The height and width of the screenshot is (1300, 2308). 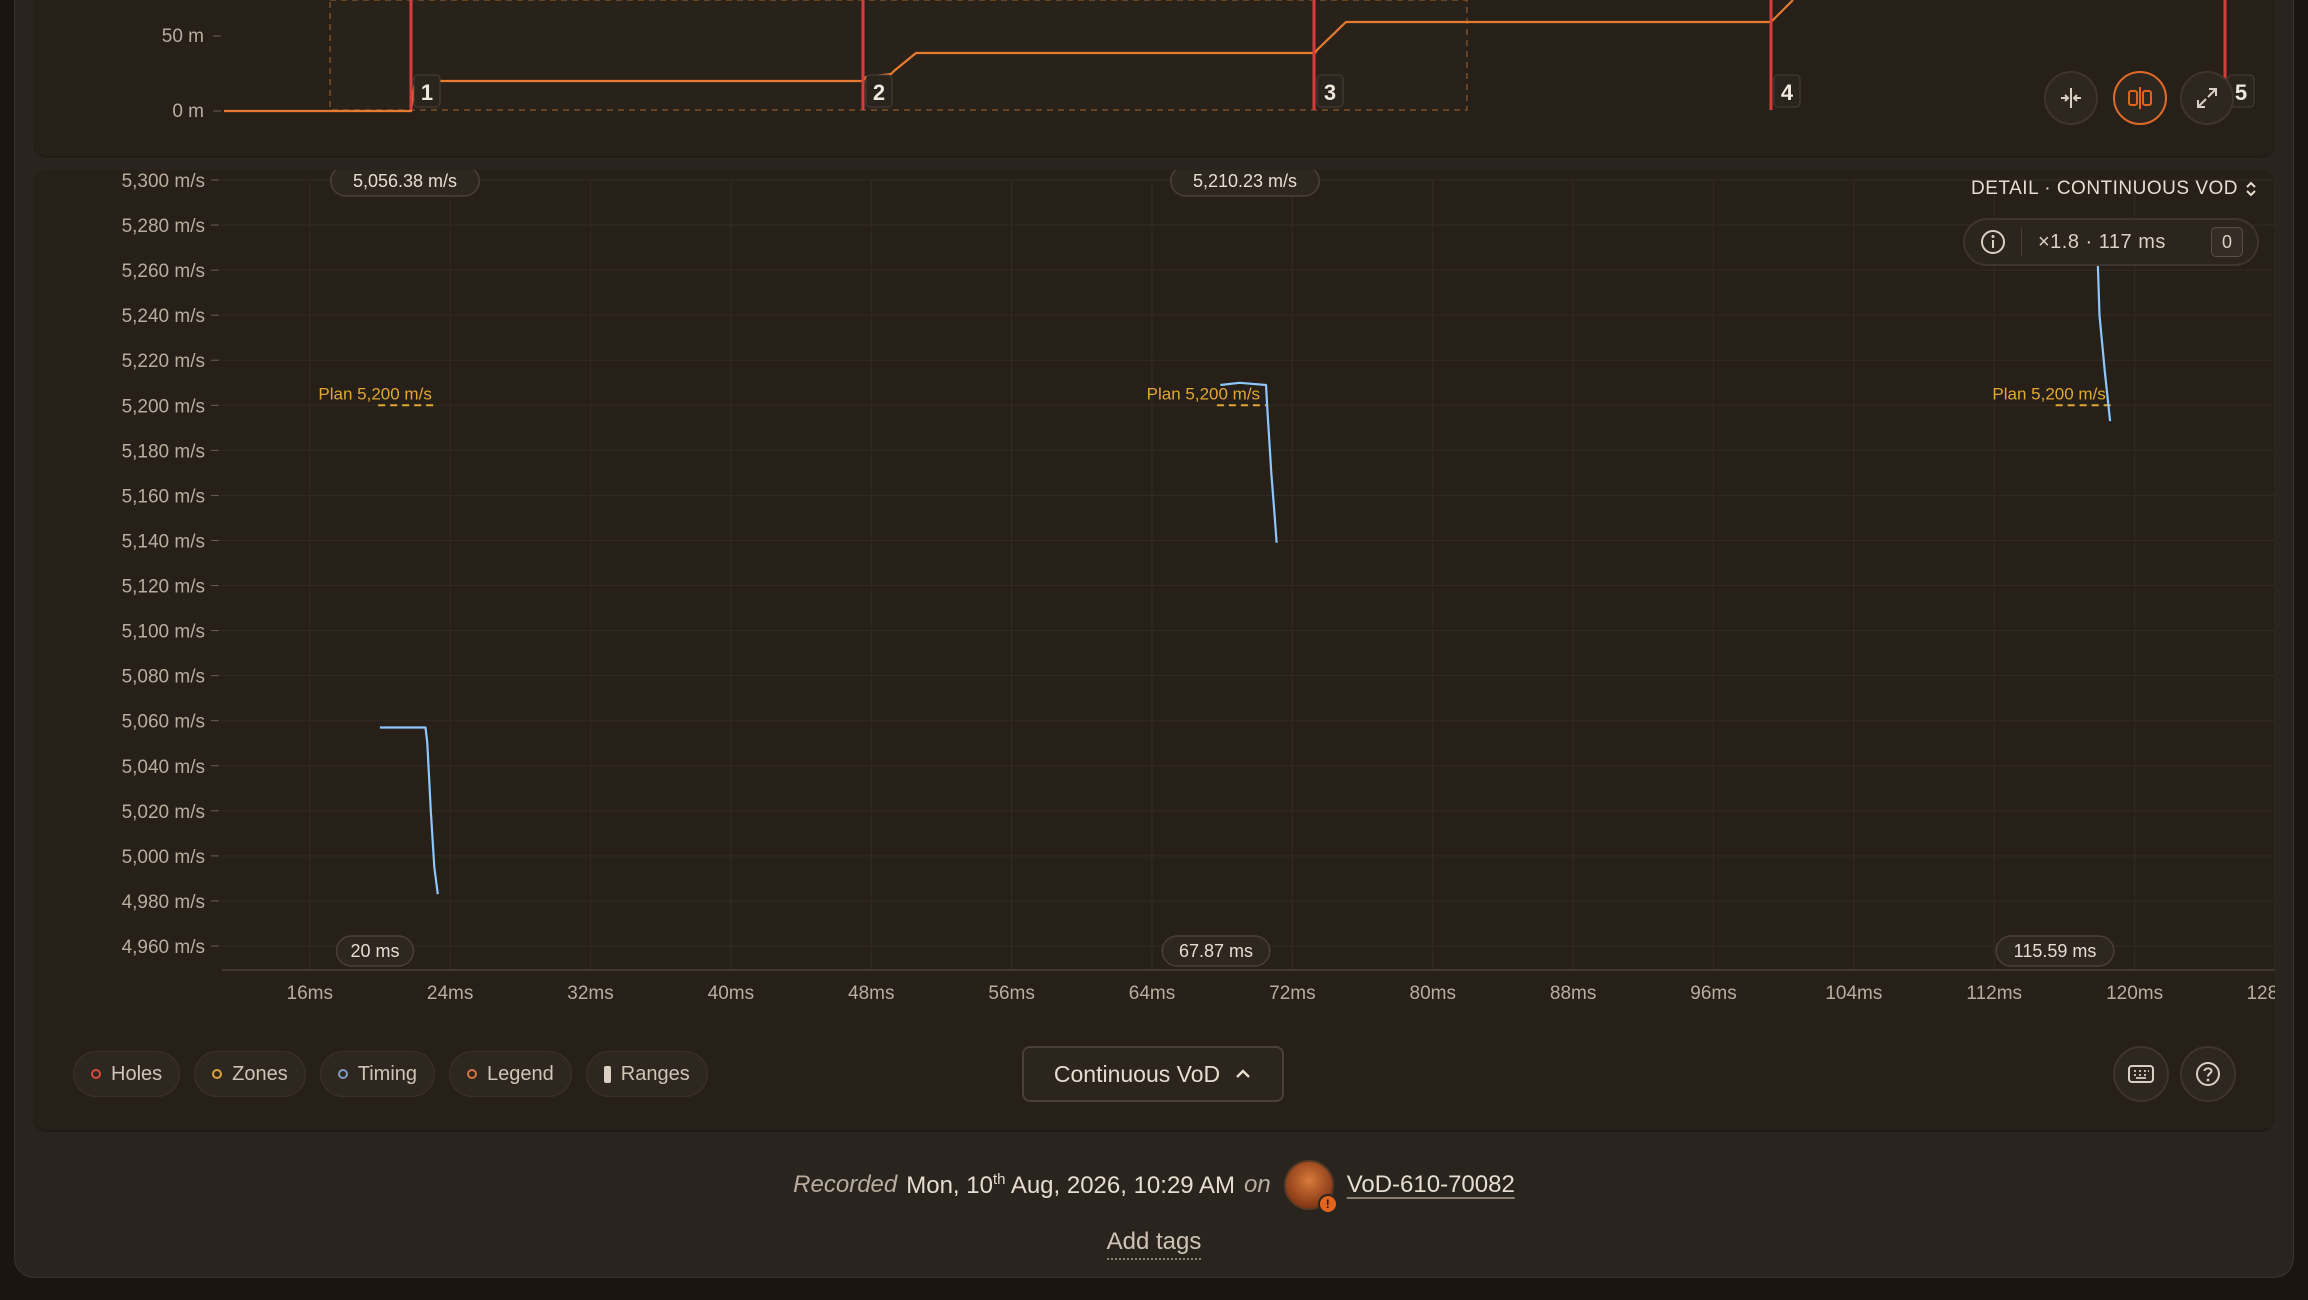 I want to click on y-tick-label: 5,140 m/s, so click(x=163, y=541).